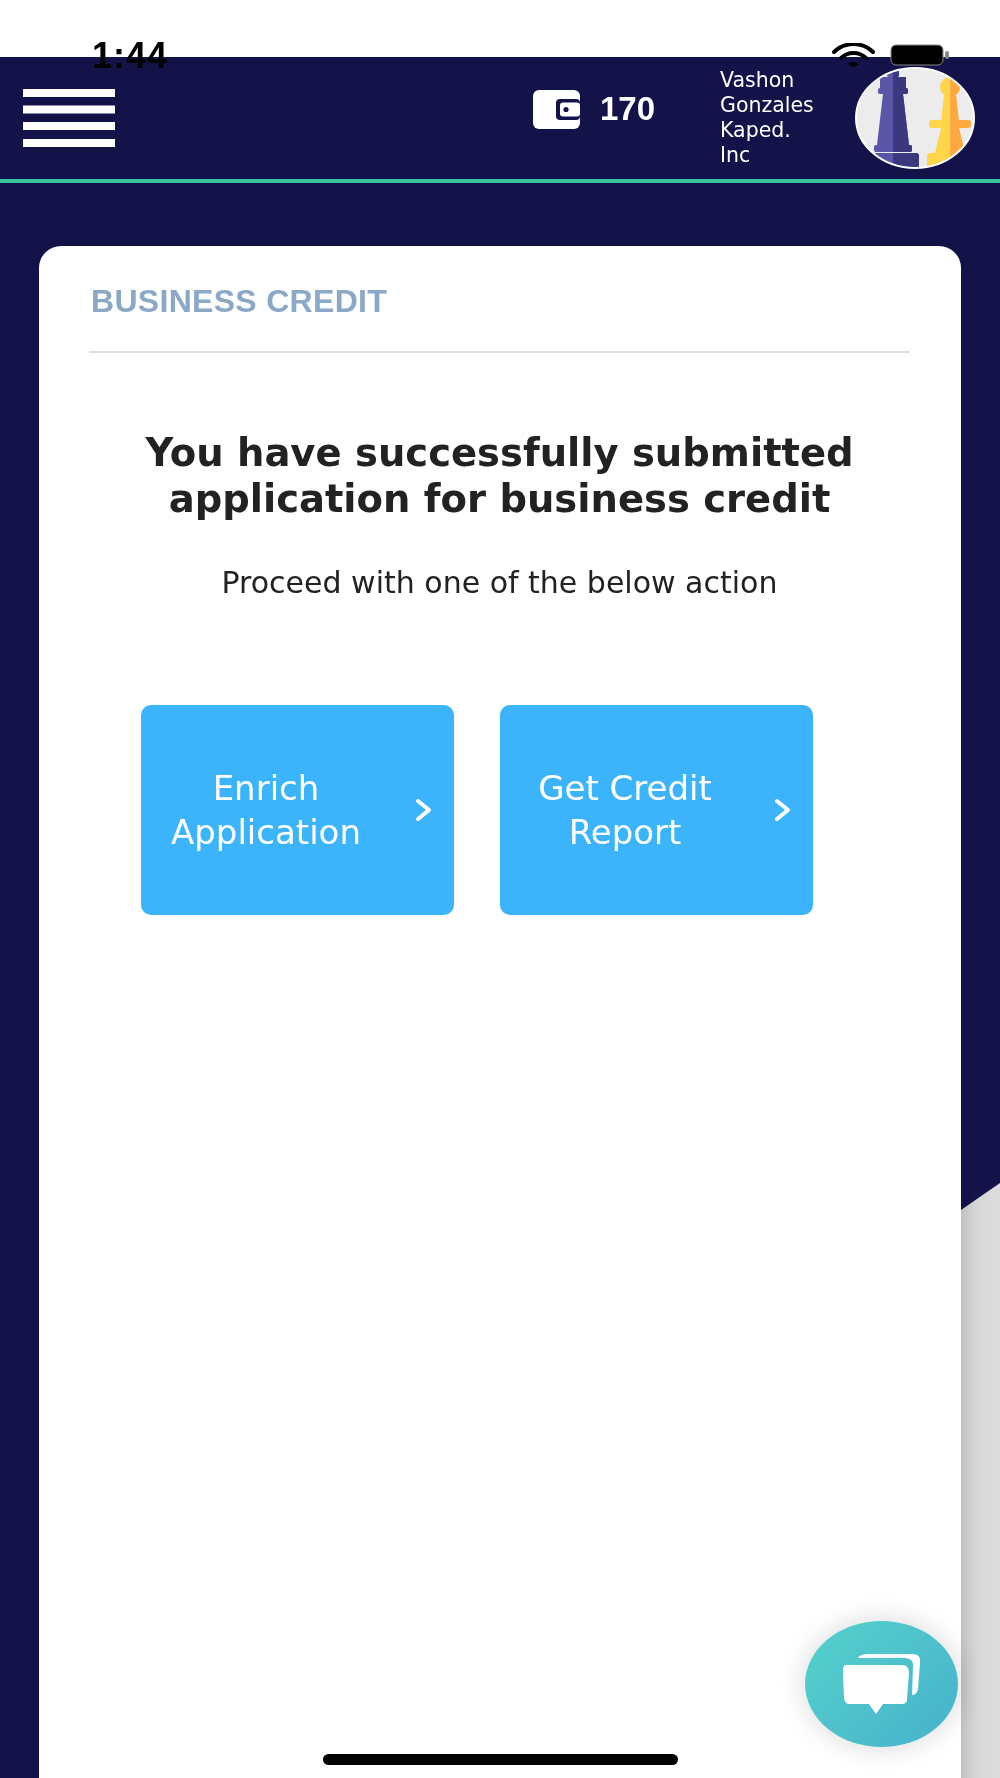  What do you see at coordinates (556, 109) in the screenshot?
I see `wallet-icon` at bounding box center [556, 109].